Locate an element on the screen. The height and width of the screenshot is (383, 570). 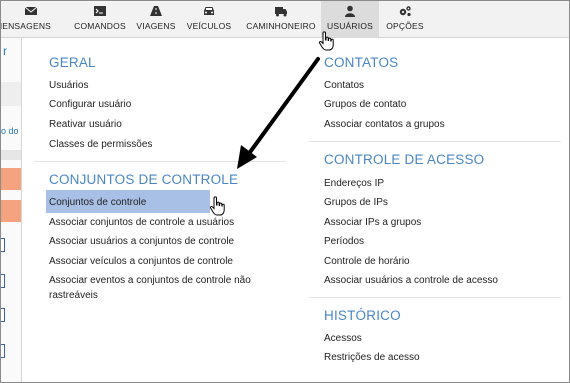
menu-item-associar-usuarios-a-controle-de-acesso: Associar usuários a controle de acesso is located at coordinates (411, 280).